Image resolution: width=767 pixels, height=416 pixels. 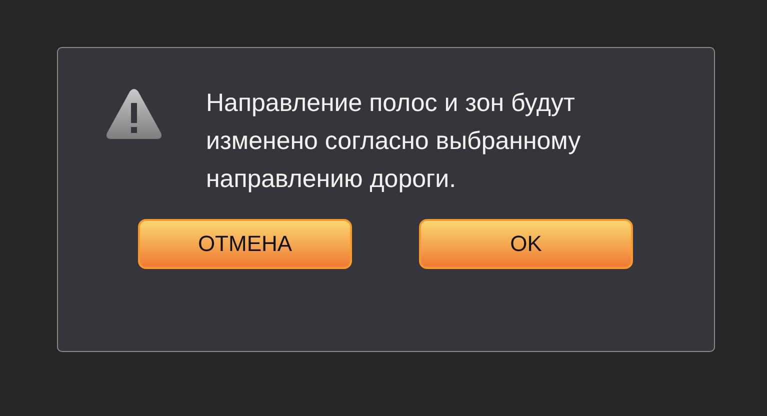 What do you see at coordinates (526, 244) in the screenshot?
I see `dialog-button: OK` at bounding box center [526, 244].